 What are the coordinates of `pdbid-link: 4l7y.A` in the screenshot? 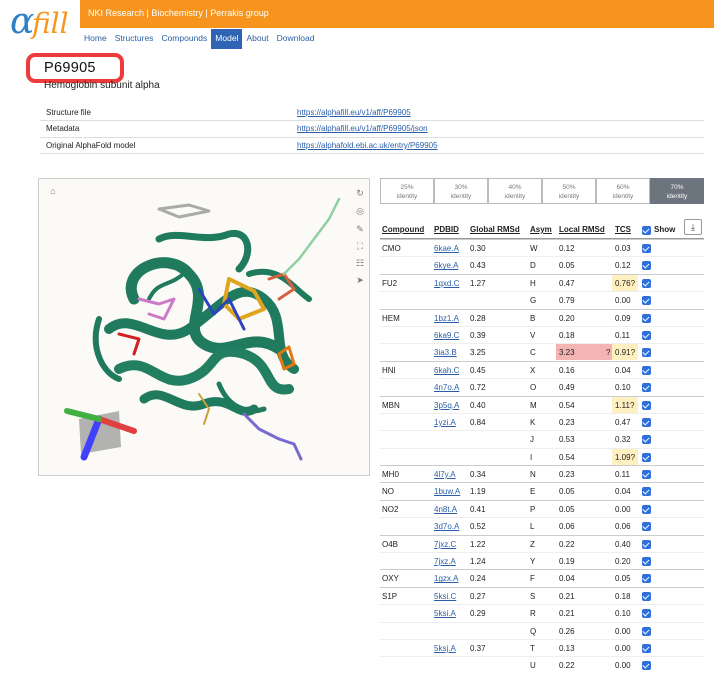 It's located at (445, 474).